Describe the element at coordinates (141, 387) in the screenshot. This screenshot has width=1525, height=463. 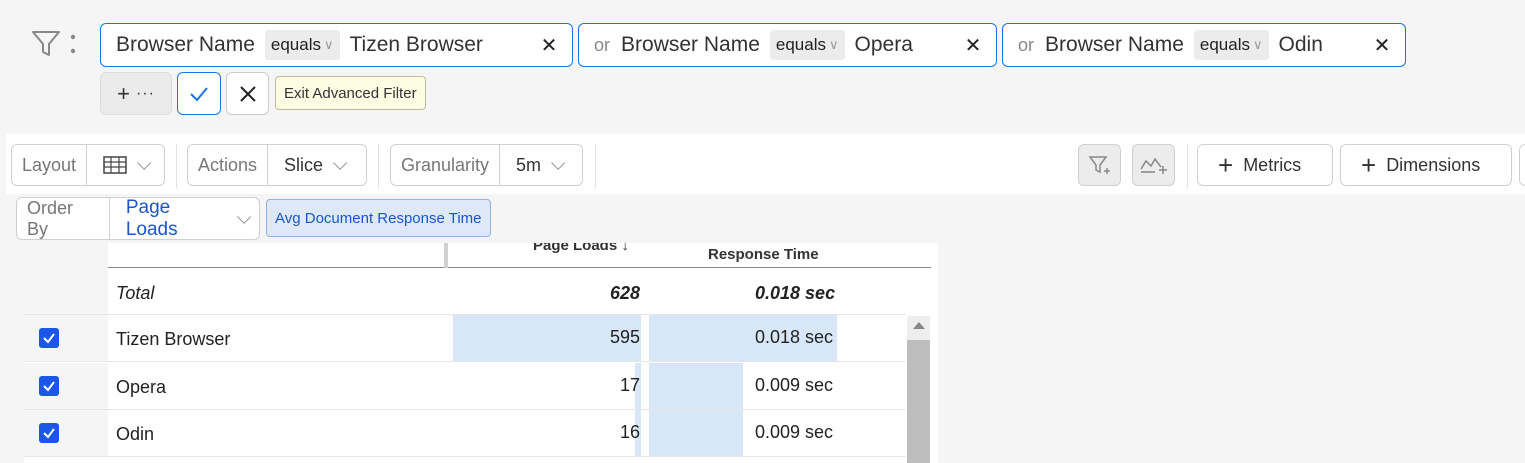
I see `row-browser-name: Opera` at that location.